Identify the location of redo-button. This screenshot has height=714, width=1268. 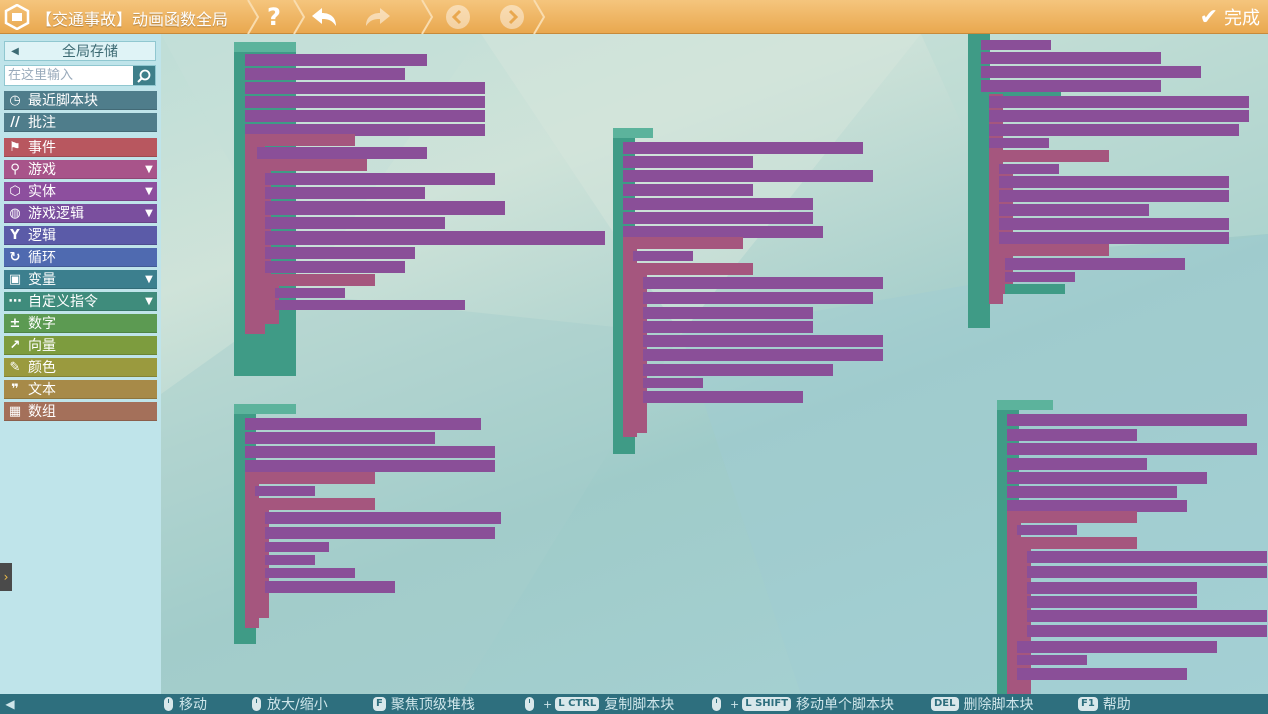
(378, 17).